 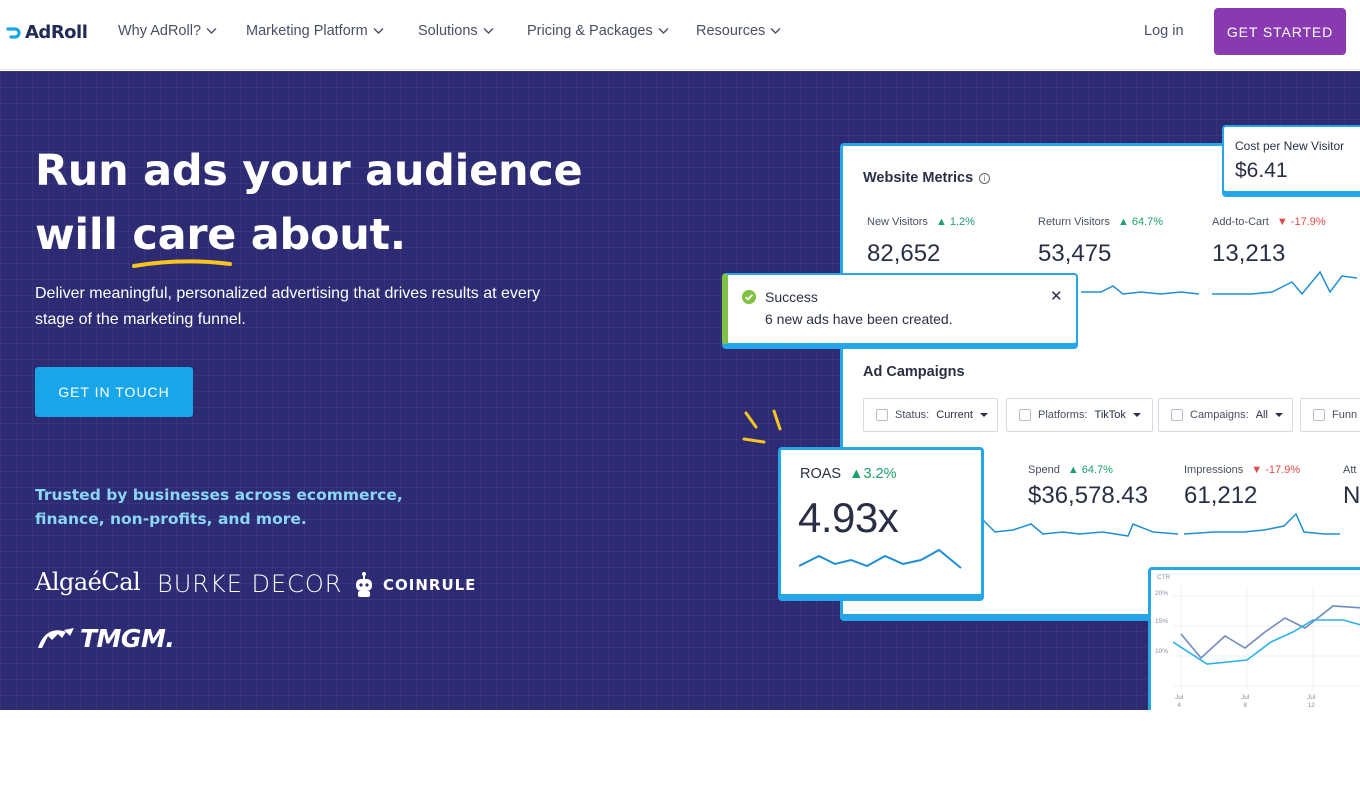 I want to click on nav-solutions: Solutions, so click(x=456, y=31).